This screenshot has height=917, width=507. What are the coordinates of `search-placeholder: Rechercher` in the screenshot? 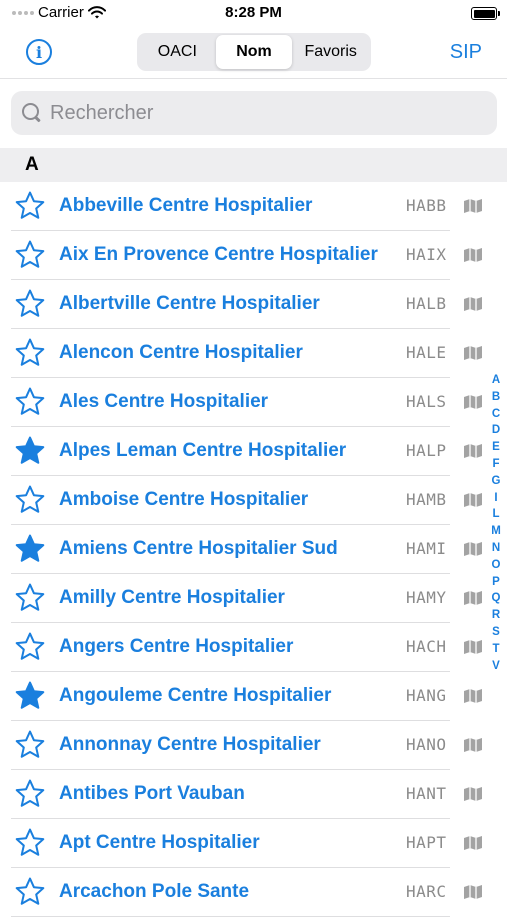 It's located at (102, 112).